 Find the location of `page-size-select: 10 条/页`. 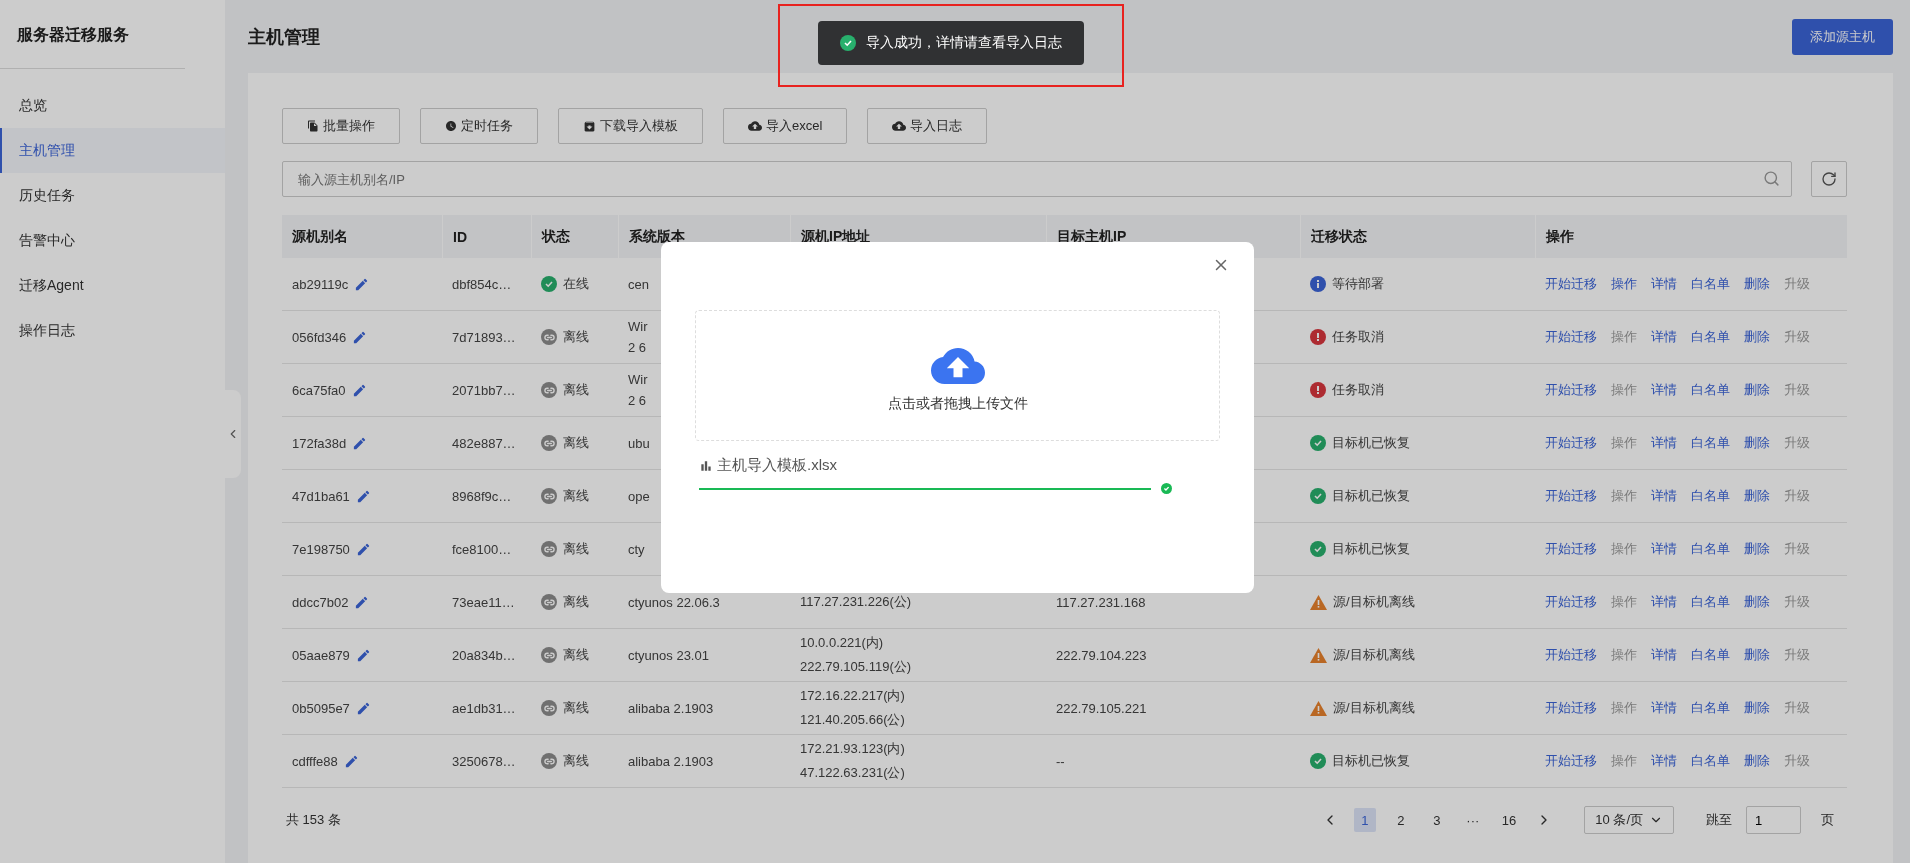

page-size-select: 10 条/页 is located at coordinates (1629, 820).